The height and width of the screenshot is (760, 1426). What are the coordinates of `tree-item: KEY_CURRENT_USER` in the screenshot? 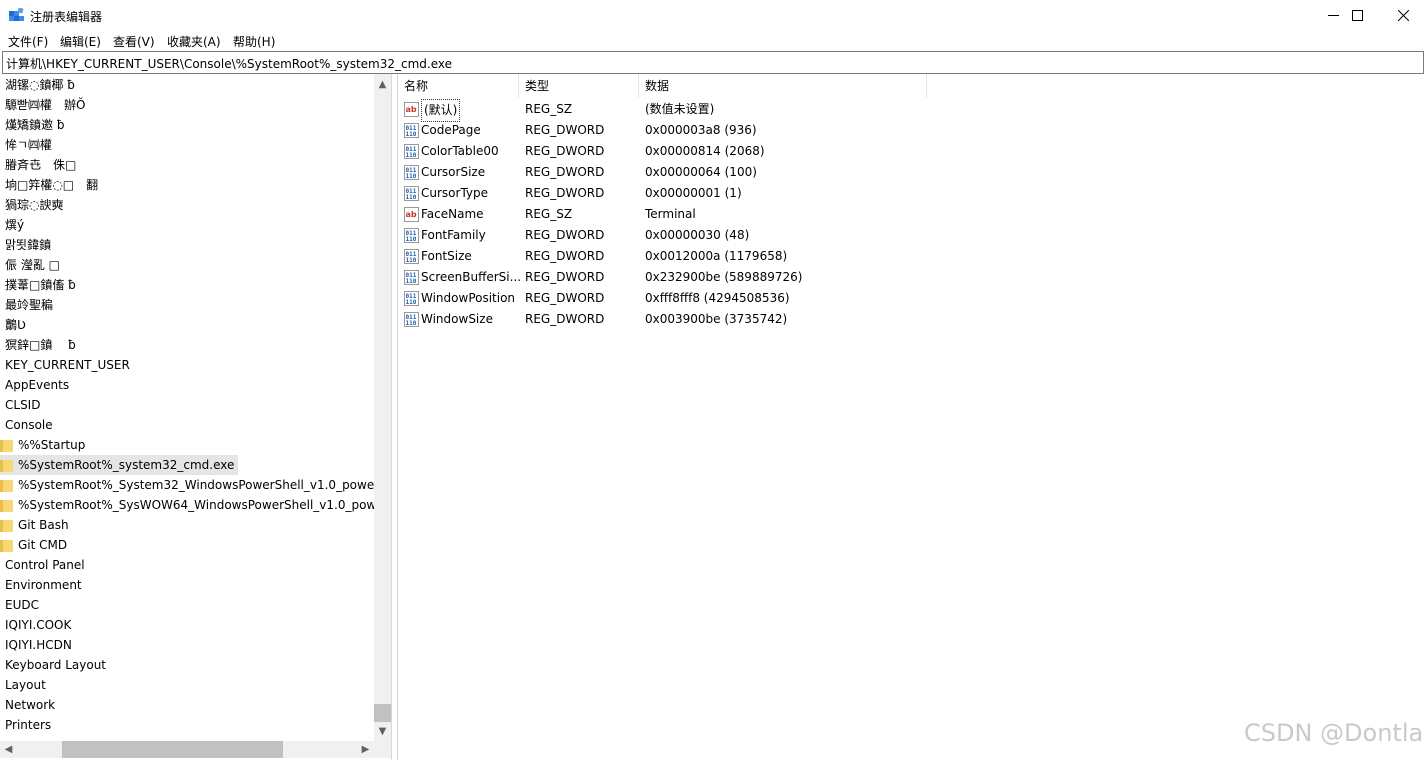 It's located at (67, 365).